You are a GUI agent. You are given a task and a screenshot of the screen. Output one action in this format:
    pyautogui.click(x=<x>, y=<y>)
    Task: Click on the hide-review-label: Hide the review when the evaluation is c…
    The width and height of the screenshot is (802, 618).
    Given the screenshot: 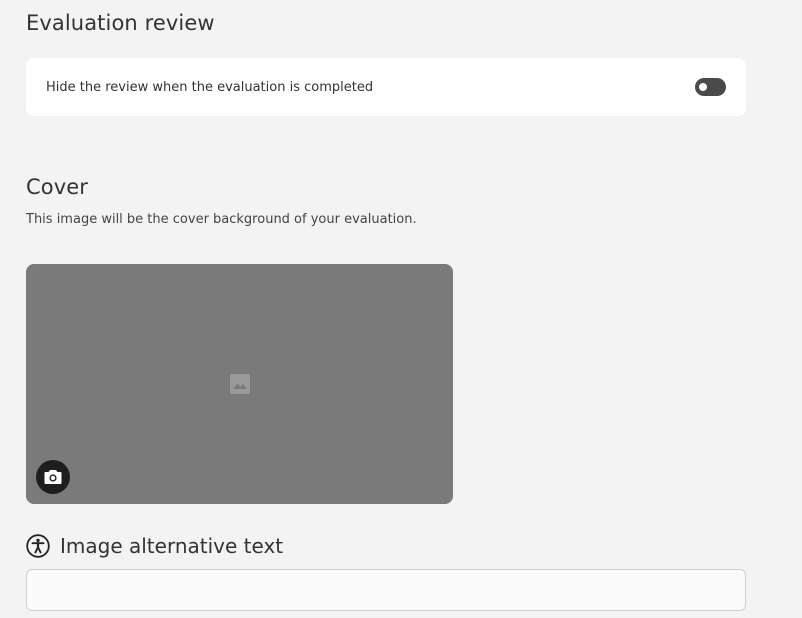 What is the action you would take?
    pyautogui.click(x=210, y=87)
    